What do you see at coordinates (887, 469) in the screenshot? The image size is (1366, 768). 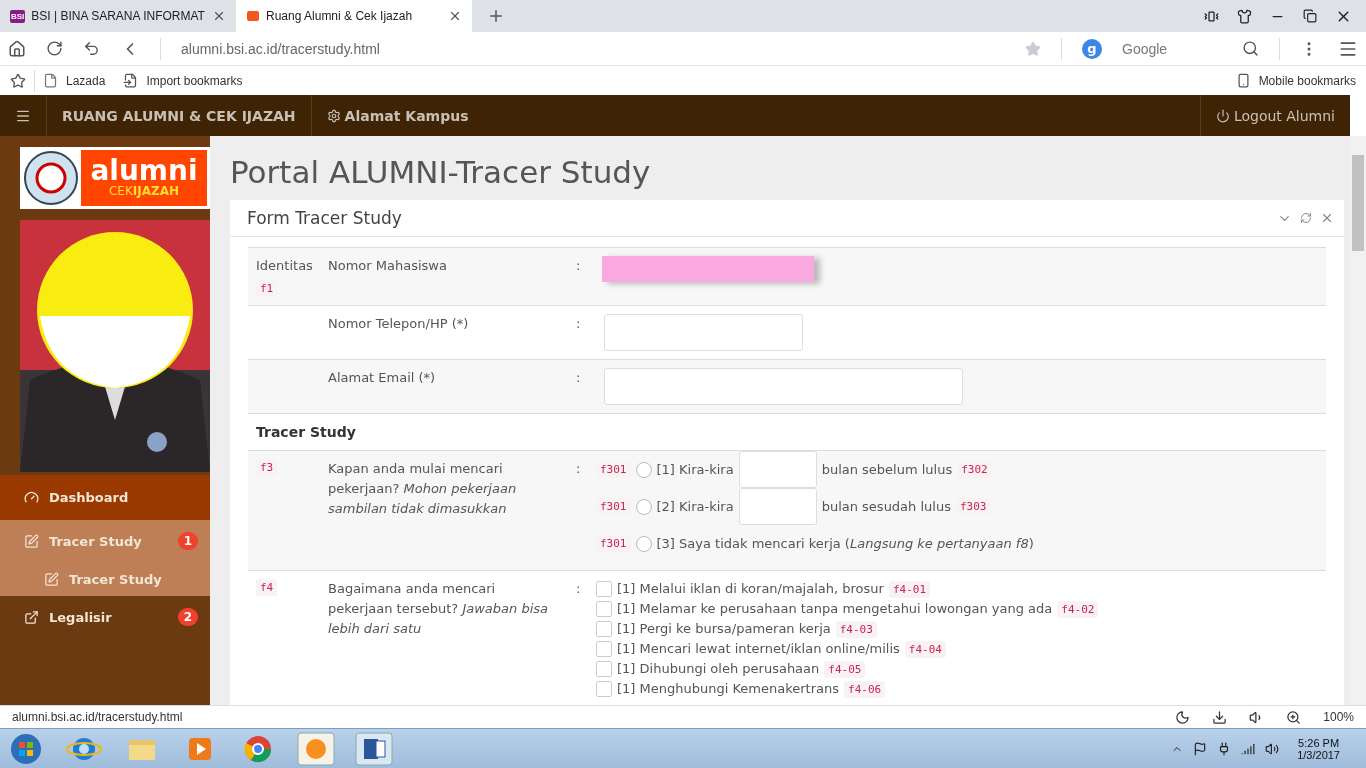 I see `option-label: bulan sebelum lulus` at bounding box center [887, 469].